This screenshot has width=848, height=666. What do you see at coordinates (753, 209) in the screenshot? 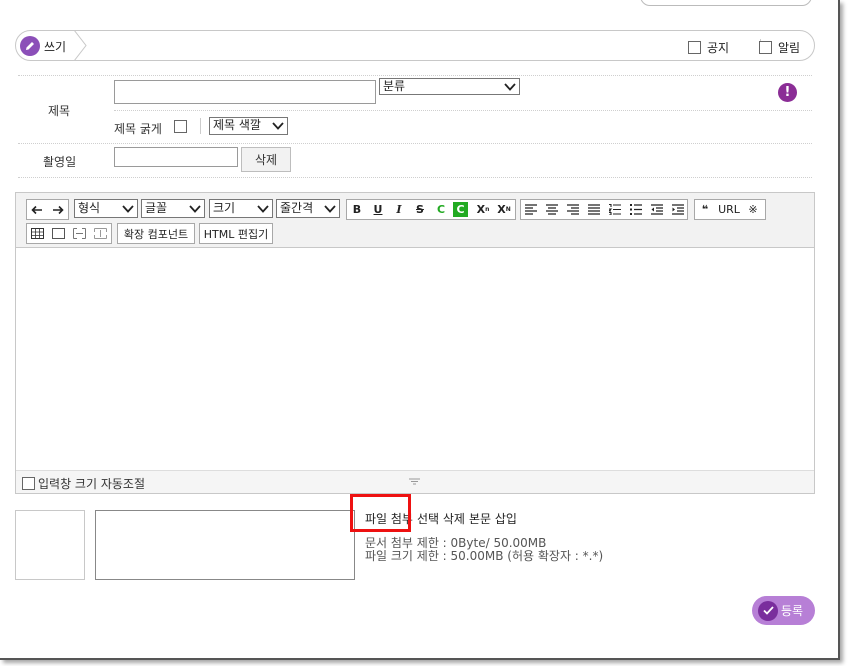
I see `special-char-button: ※` at bounding box center [753, 209].